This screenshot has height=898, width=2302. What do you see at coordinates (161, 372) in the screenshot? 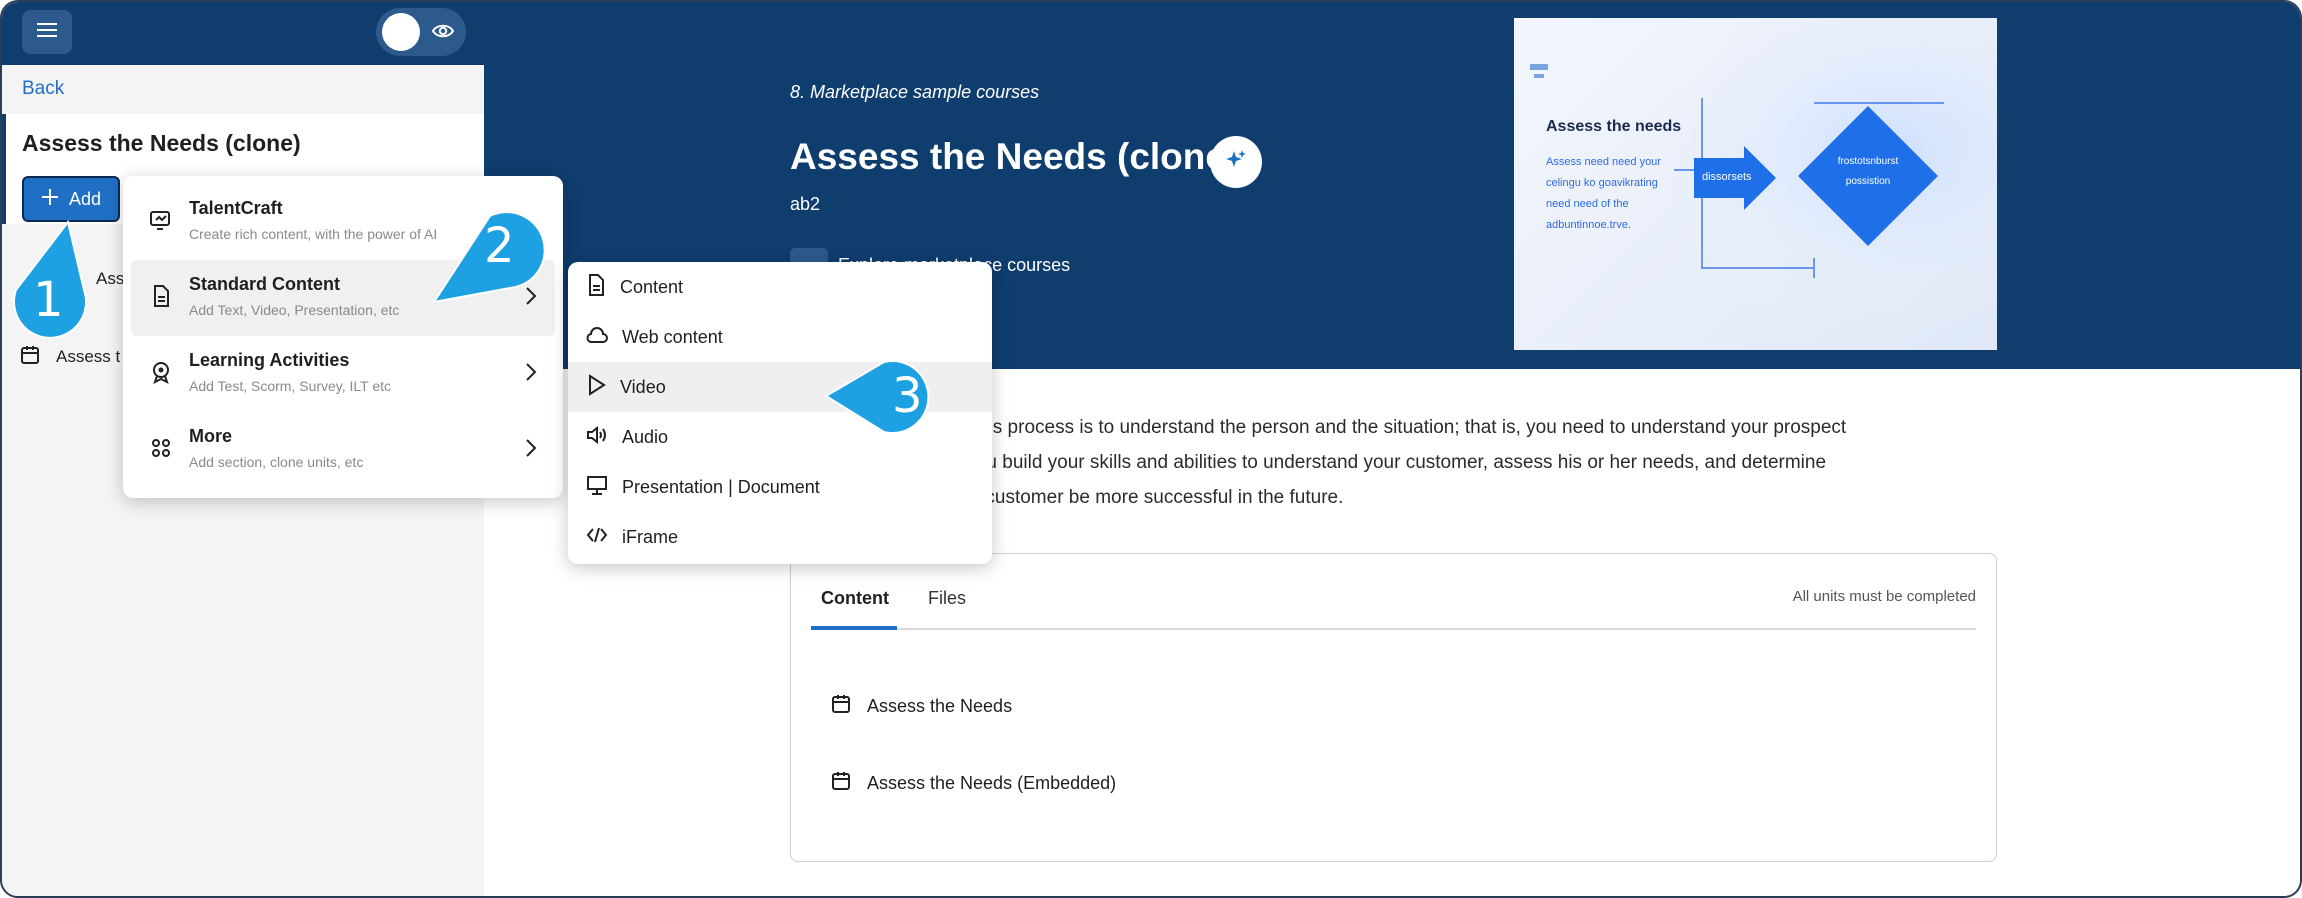
I see `activity-icon` at bounding box center [161, 372].